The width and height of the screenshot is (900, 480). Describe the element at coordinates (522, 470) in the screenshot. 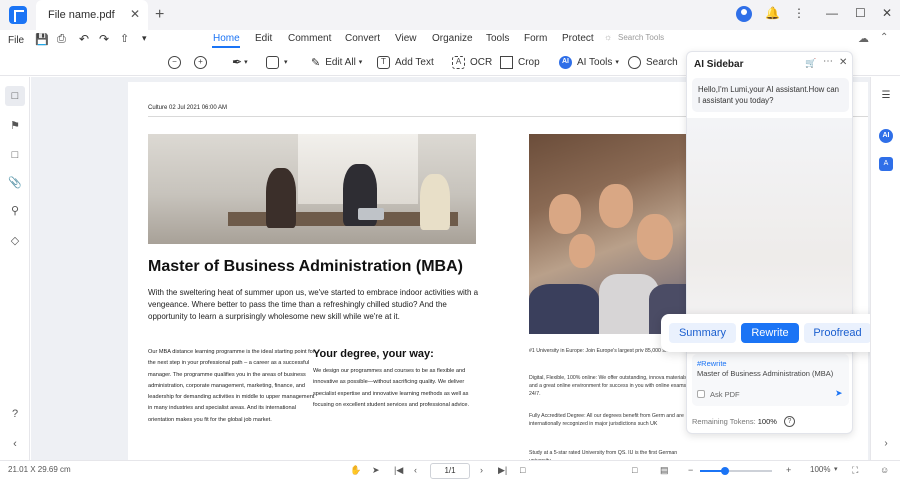

I see `page-layout-icon: □` at that location.